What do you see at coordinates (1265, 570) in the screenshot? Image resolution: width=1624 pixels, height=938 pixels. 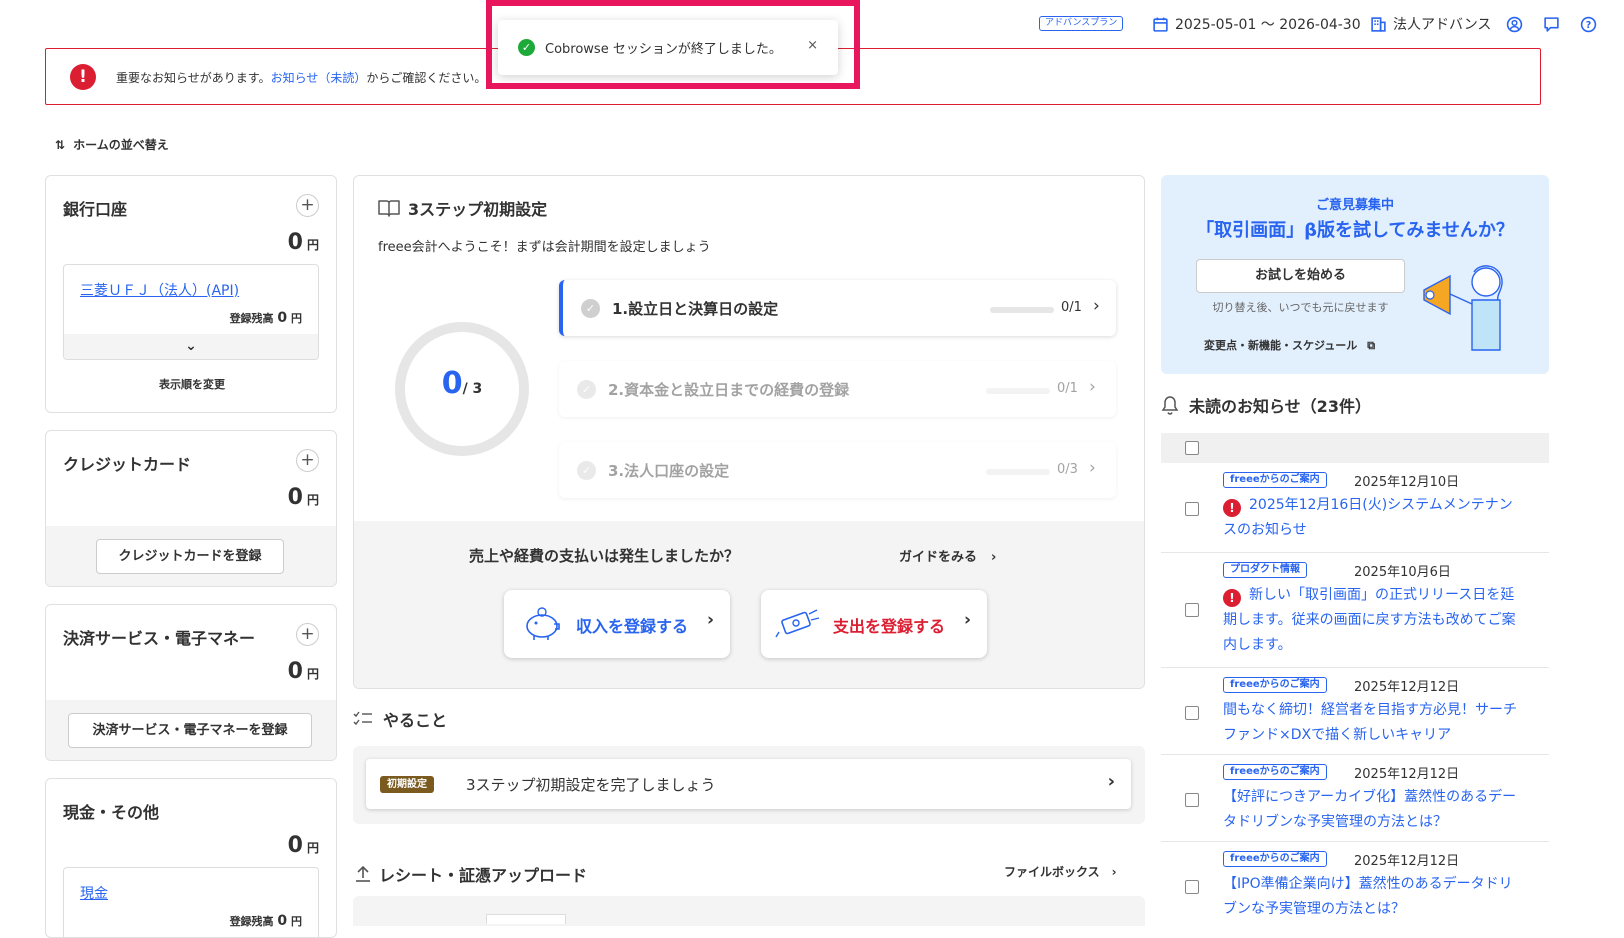 I see `notice-tag: プロダクト情報` at bounding box center [1265, 570].